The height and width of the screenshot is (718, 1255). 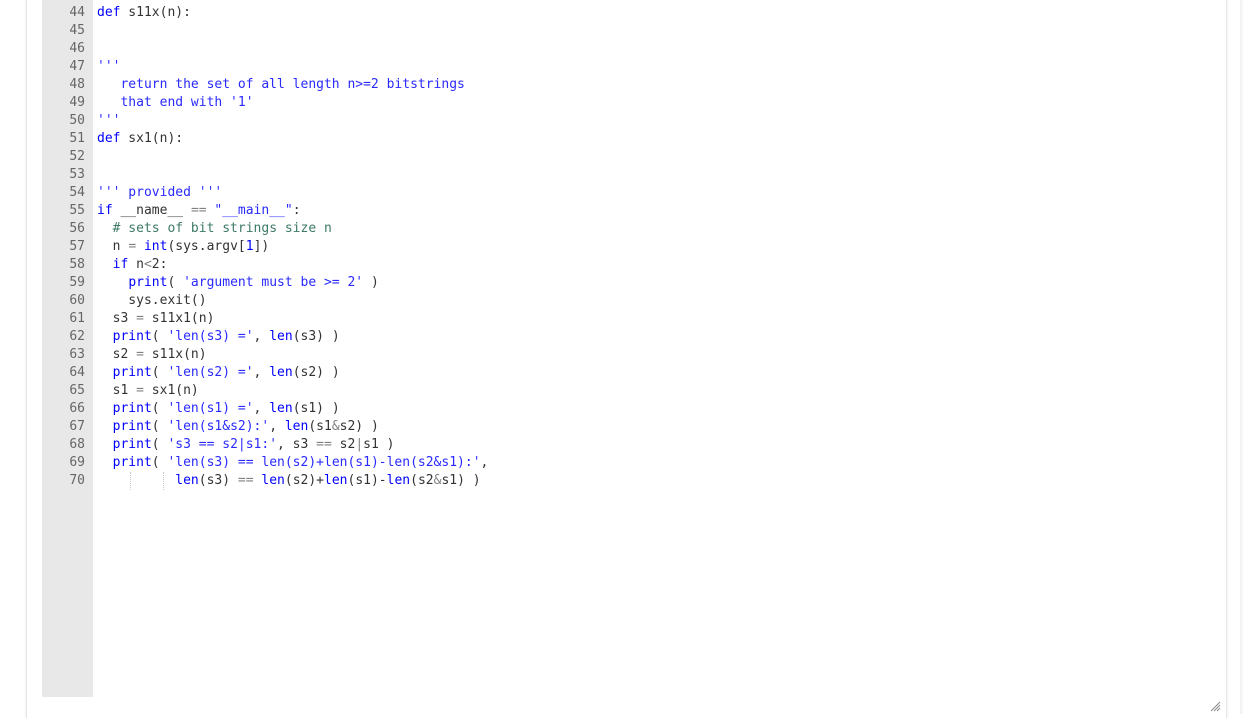 I want to click on token-num: 1, so click(x=249, y=246).